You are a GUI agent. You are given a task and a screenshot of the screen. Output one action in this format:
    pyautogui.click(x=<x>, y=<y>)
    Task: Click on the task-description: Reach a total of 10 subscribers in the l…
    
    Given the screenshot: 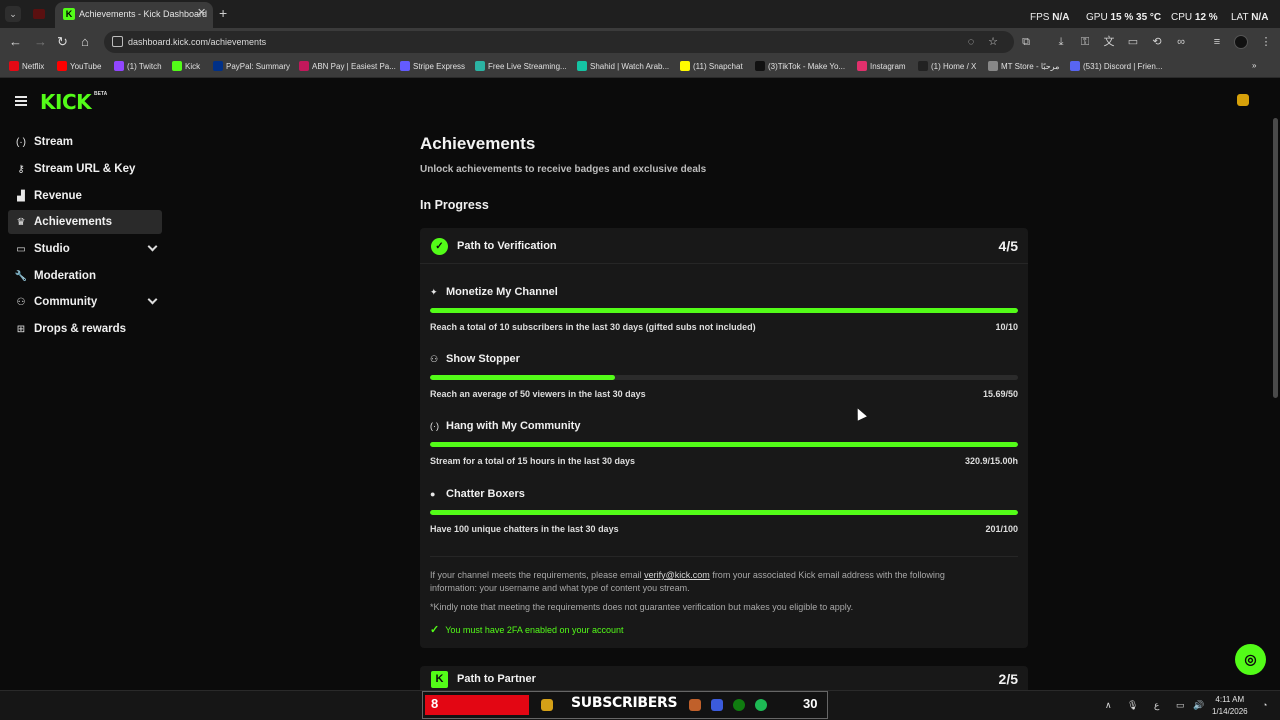 What is the action you would take?
    pyautogui.click(x=593, y=327)
    